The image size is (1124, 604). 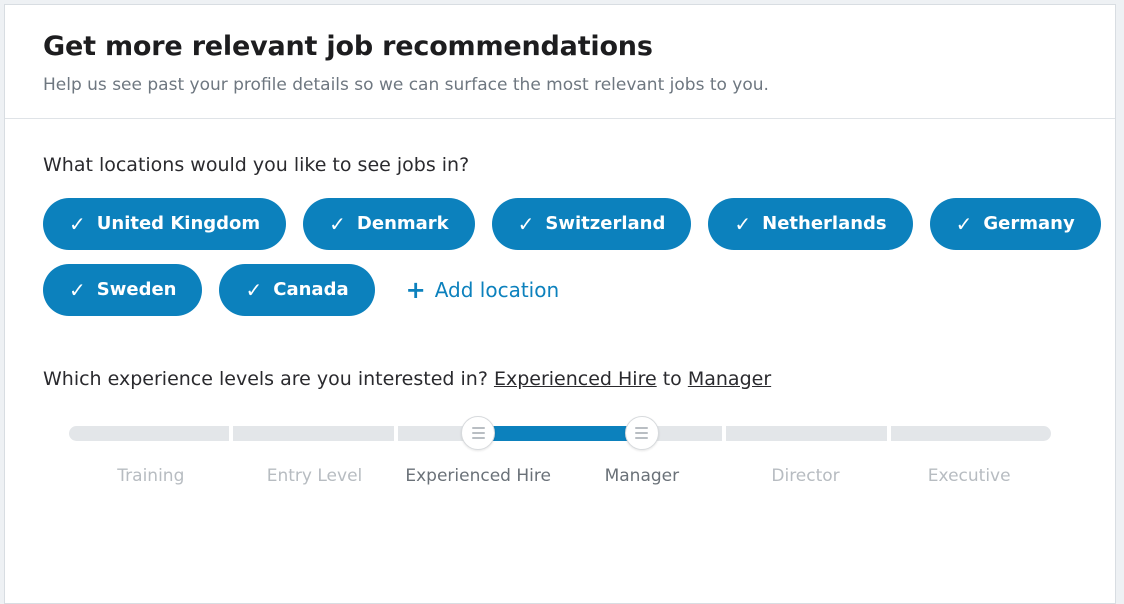 What do you see at coordinates (178, 224) in the screenshot?
I see `location-pill-label: United Kingdom` at bounding box center [178, 224].